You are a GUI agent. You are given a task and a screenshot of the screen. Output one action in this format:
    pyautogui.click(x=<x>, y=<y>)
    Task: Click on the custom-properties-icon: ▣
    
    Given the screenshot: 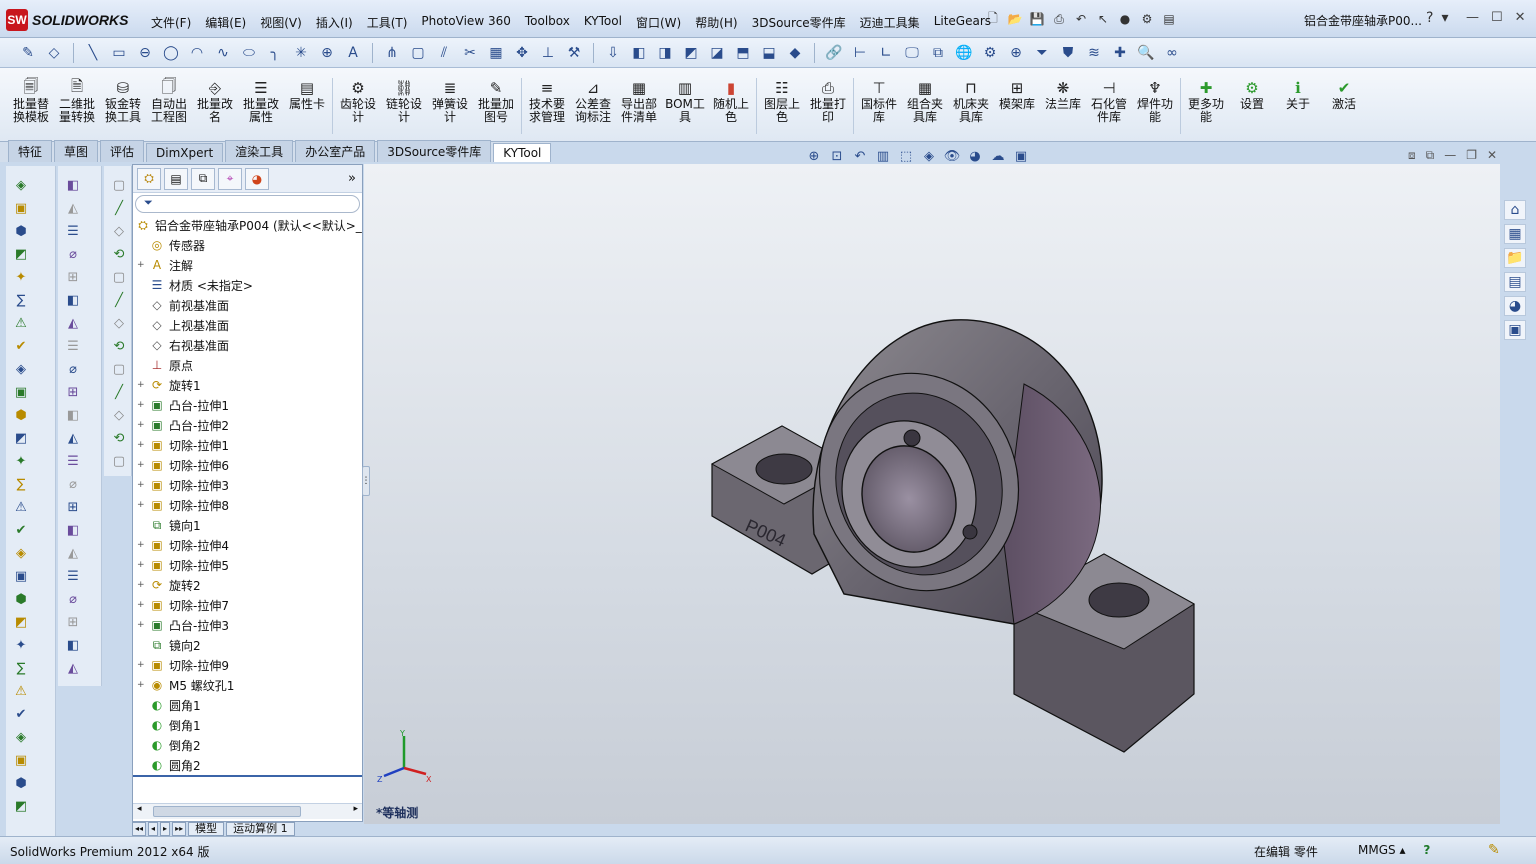 What is the action you would take?
    pyautogui.click(x=1515, y=330)
    